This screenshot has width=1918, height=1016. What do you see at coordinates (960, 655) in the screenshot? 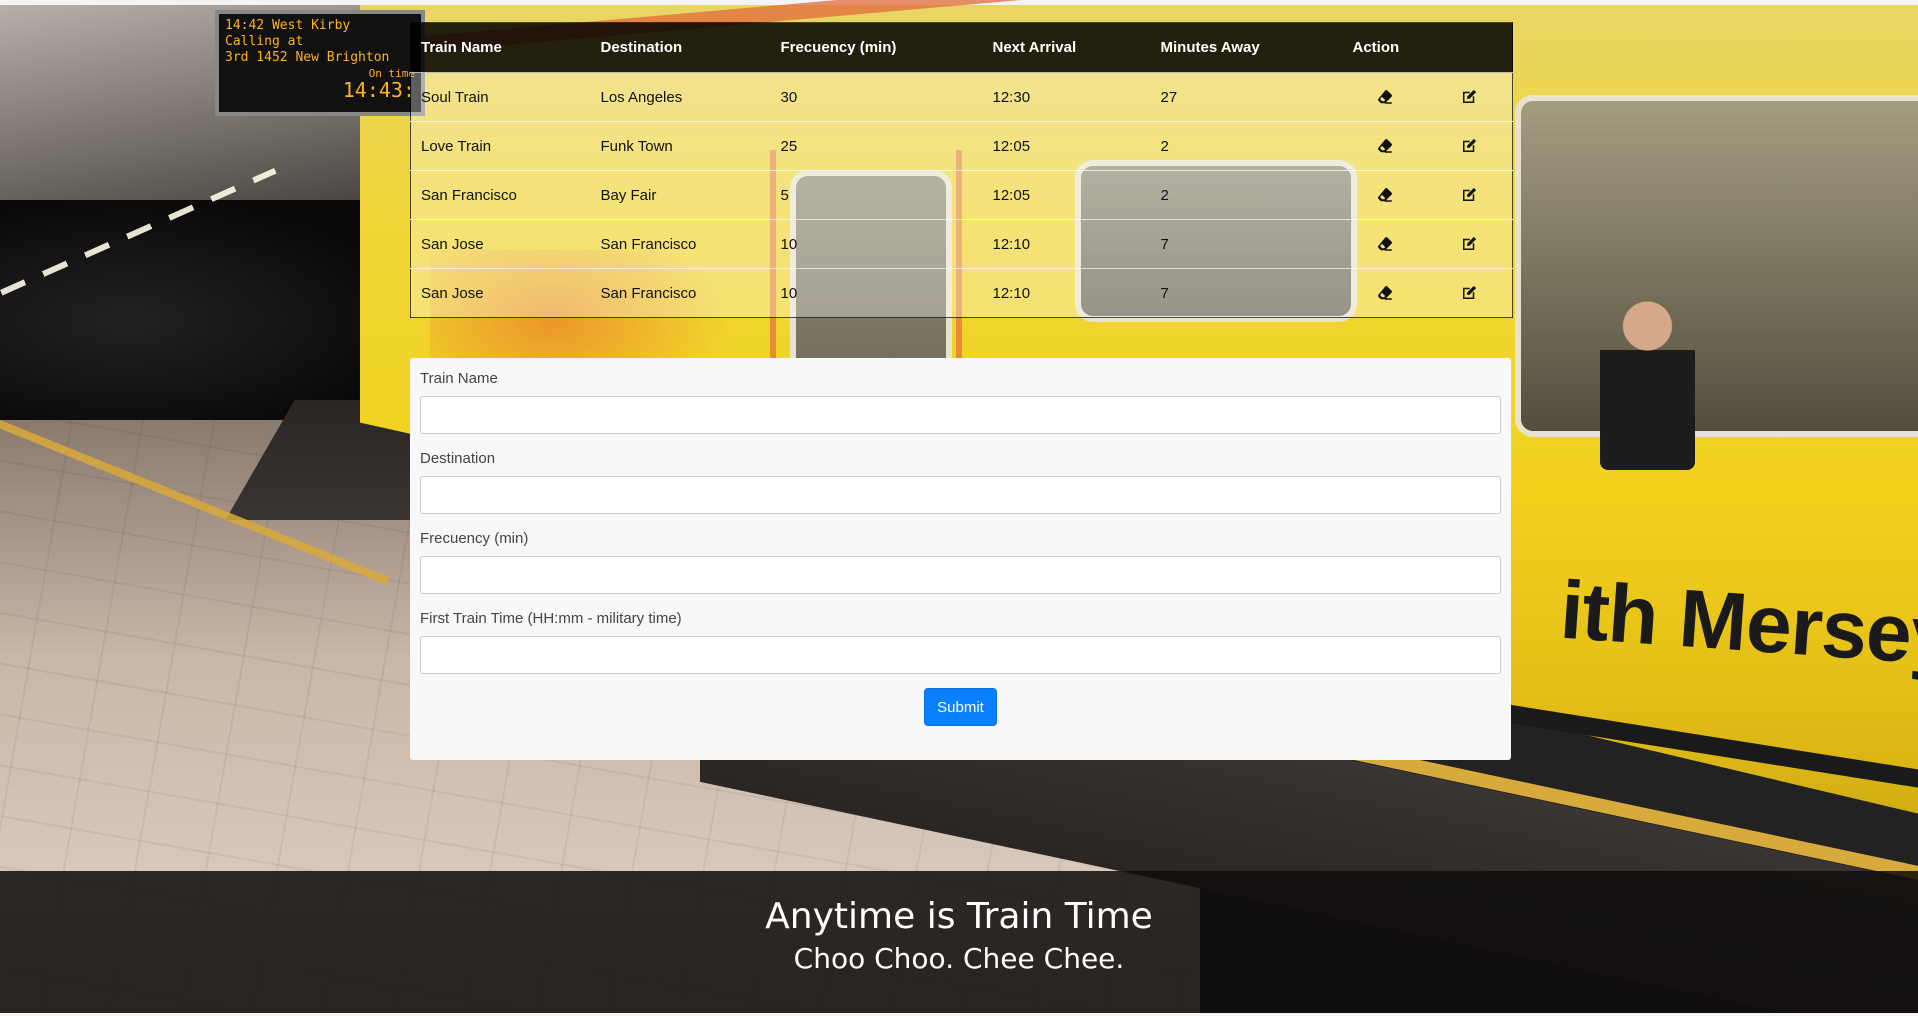
I see `first-train-time-input` at bounding box center [960, 655].